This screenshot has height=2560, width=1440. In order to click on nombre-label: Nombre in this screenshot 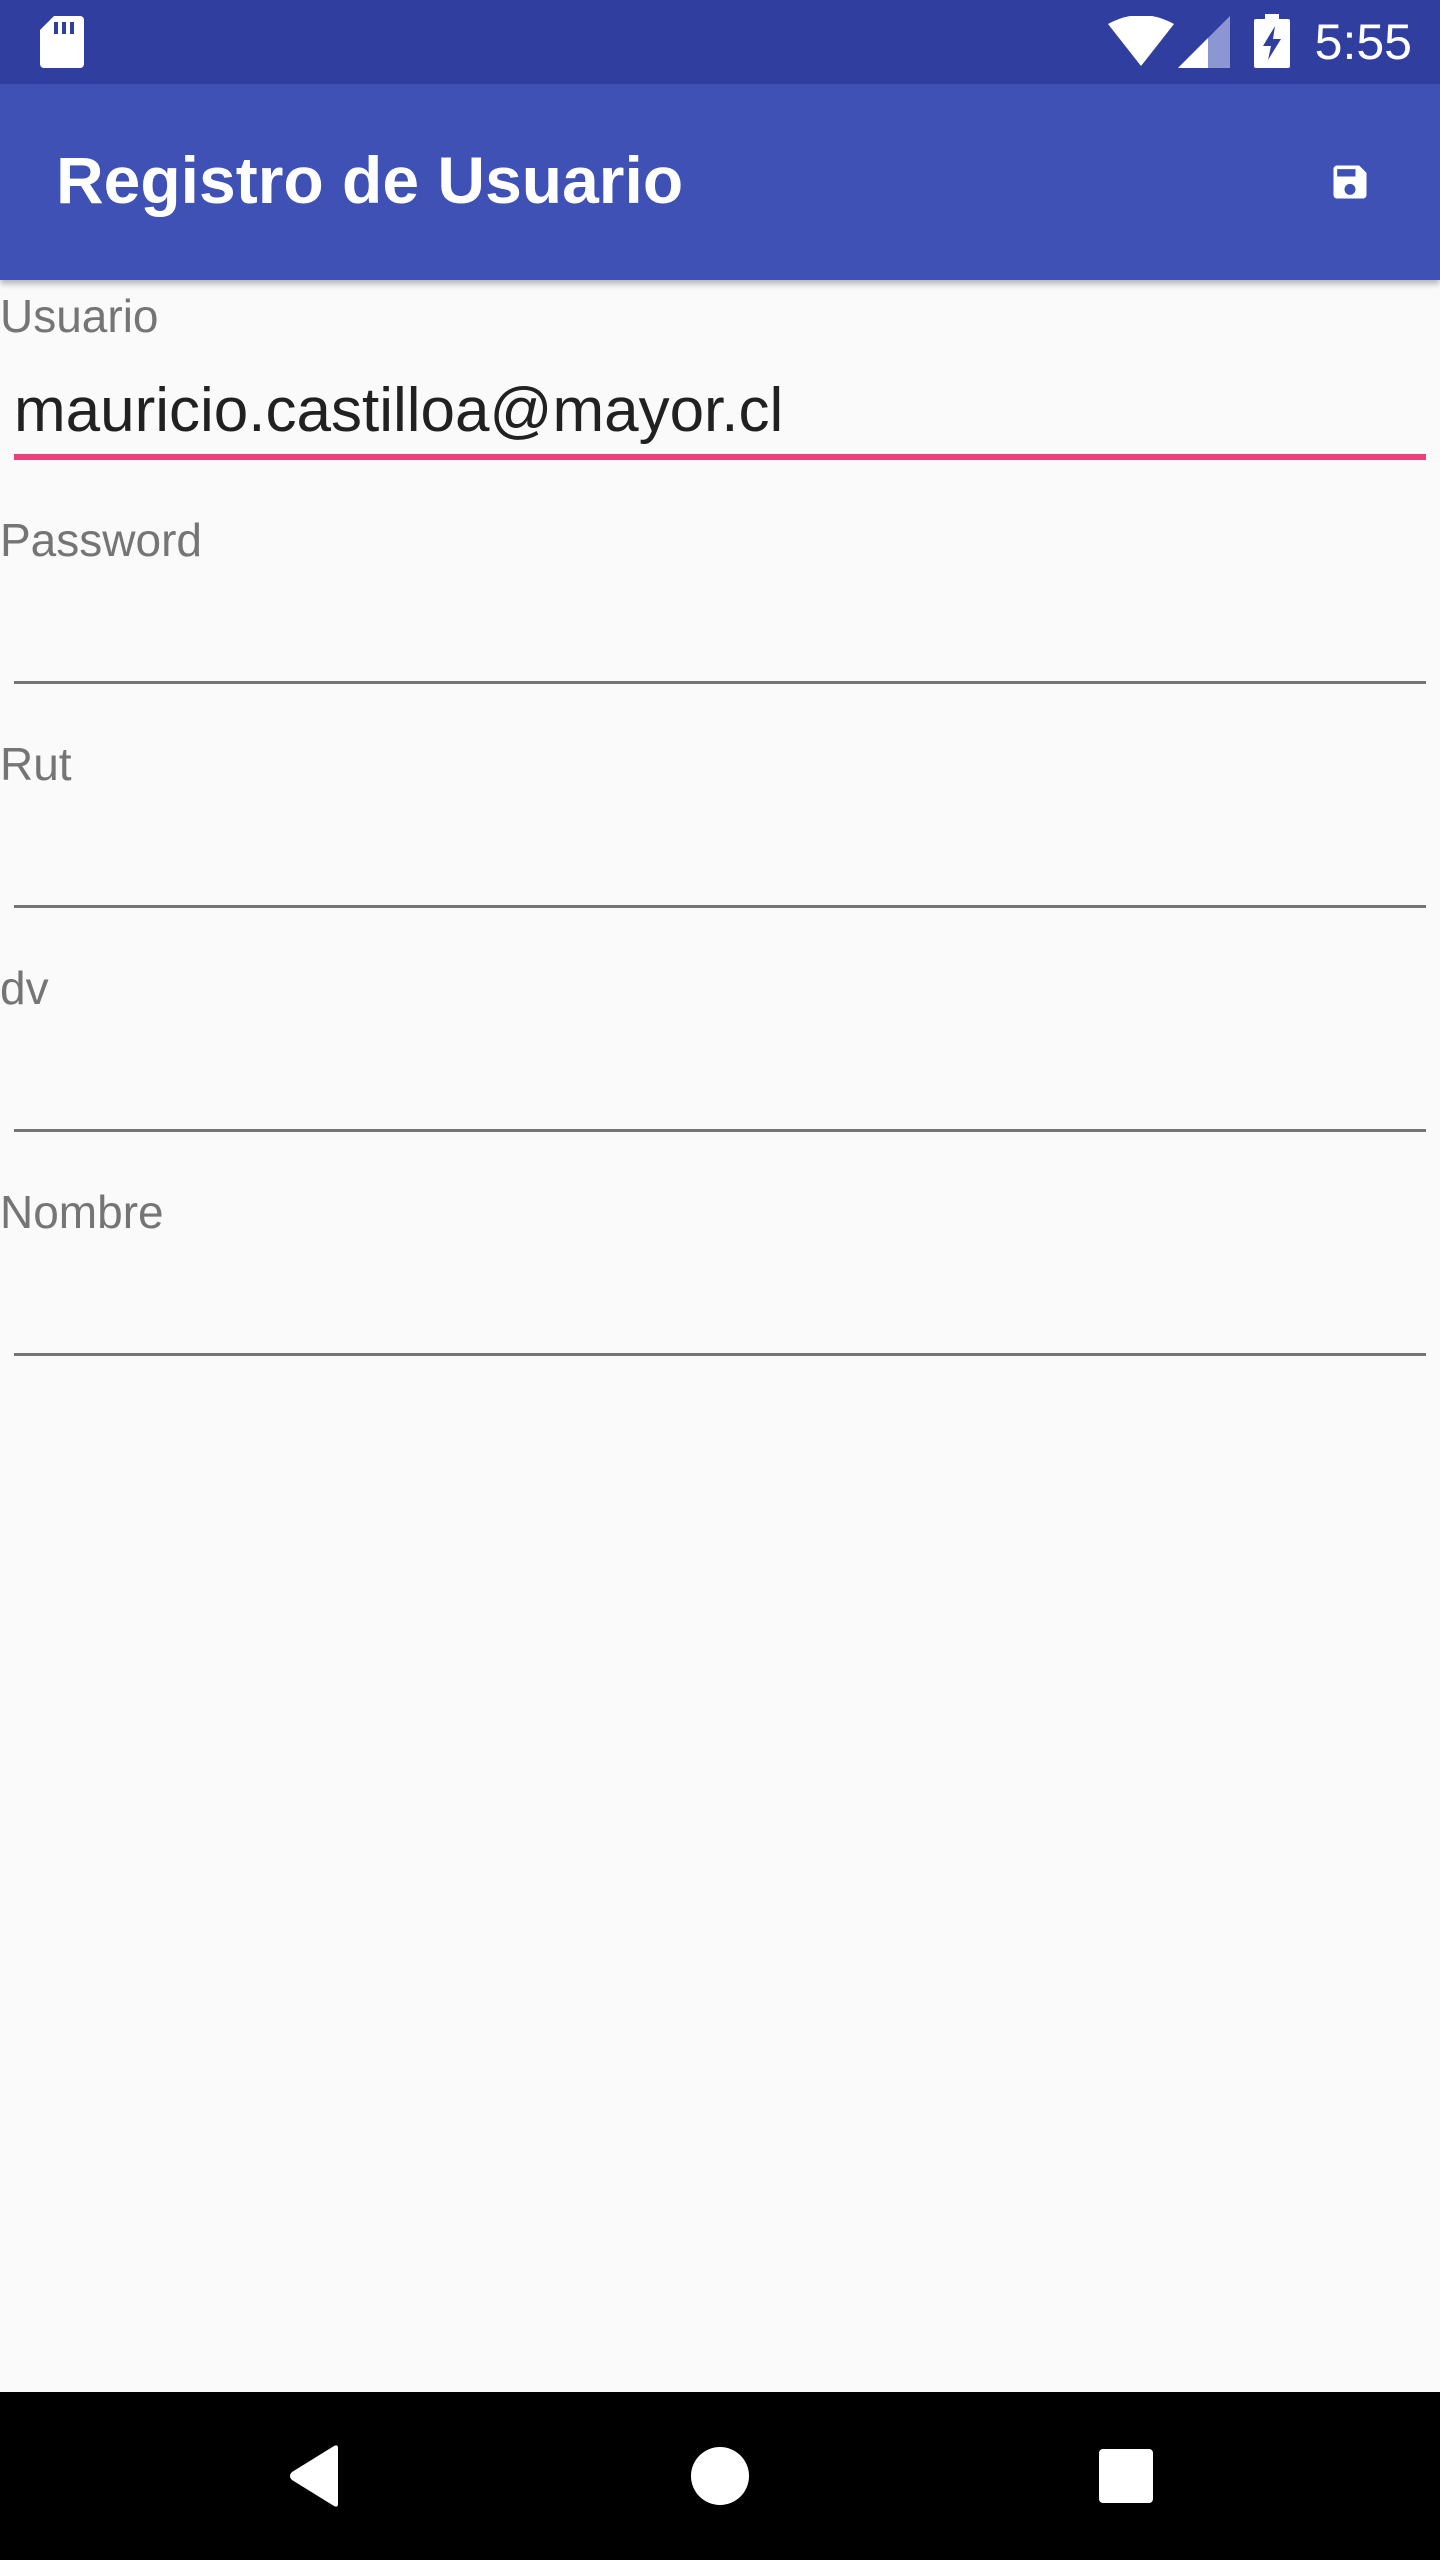, I will do `click(82, 1212)`.